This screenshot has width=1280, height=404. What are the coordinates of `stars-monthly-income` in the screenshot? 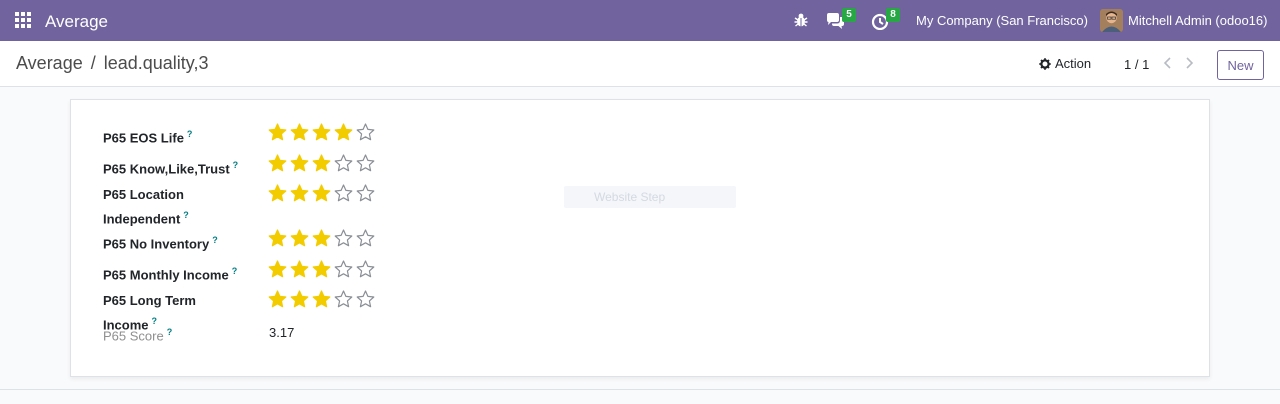 It's located at (321, 269).